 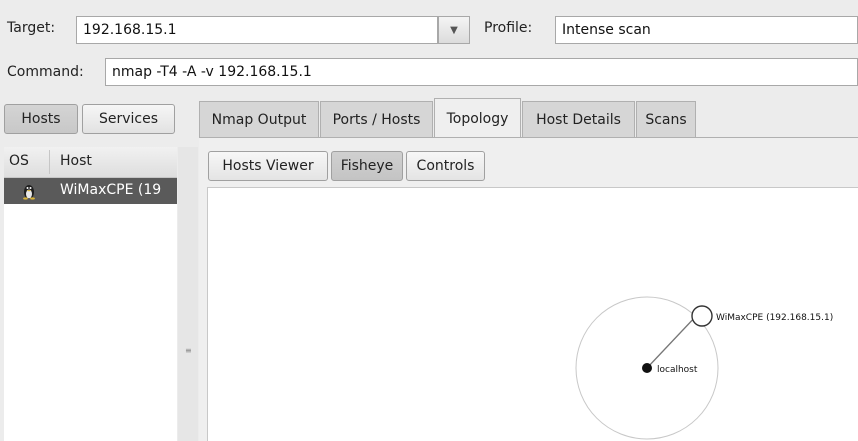 I want to click on command-input: nmap -T4 -A -v 192.168.15.1, so click(x=481, y=72).